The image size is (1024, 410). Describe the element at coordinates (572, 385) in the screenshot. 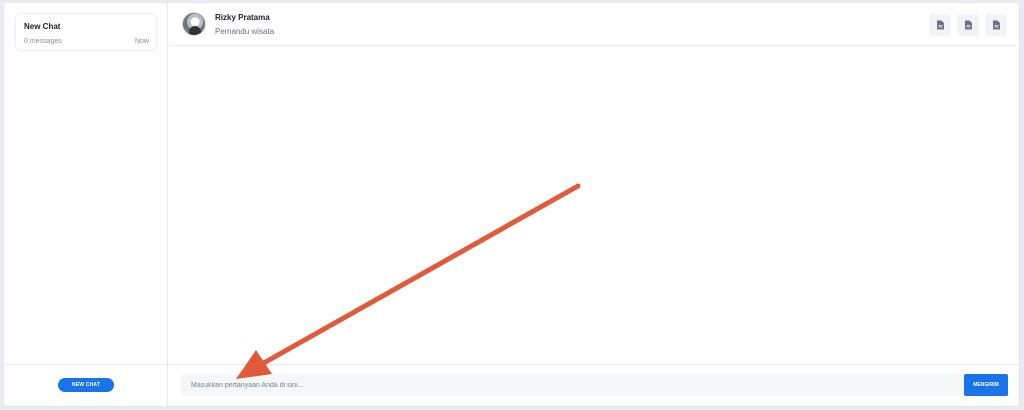

I see `question-input` at that location.